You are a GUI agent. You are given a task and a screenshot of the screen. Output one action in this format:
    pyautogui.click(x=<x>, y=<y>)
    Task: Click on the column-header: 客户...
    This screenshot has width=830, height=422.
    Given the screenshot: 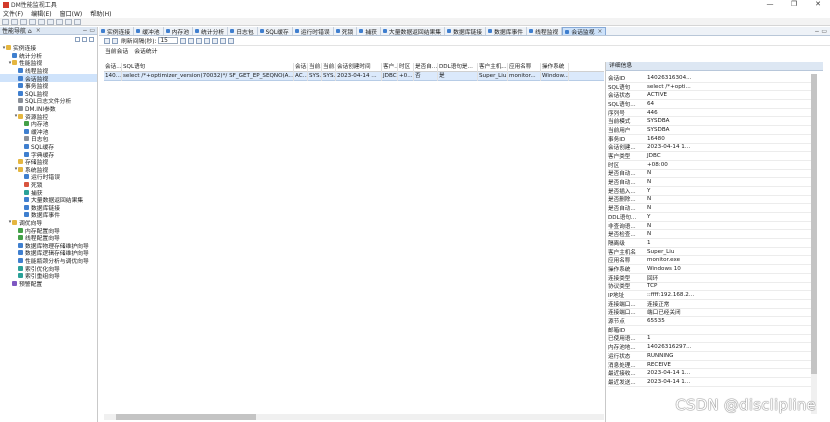 What is the action you would take?
    pyautogui.click(x=390, y=67)
    